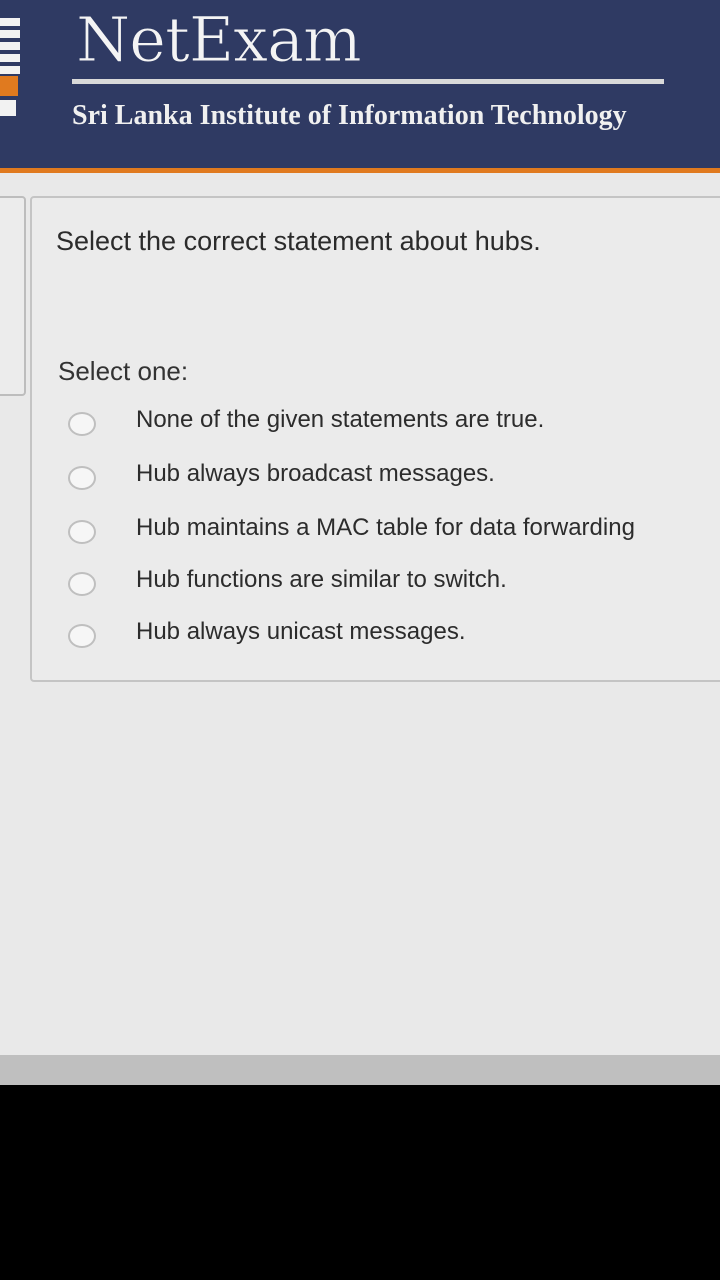  What do you see at coordinates (123, 371) in the screenshot?
I see `select-one-prompt: Select one:` at bounding box center [123, 371].